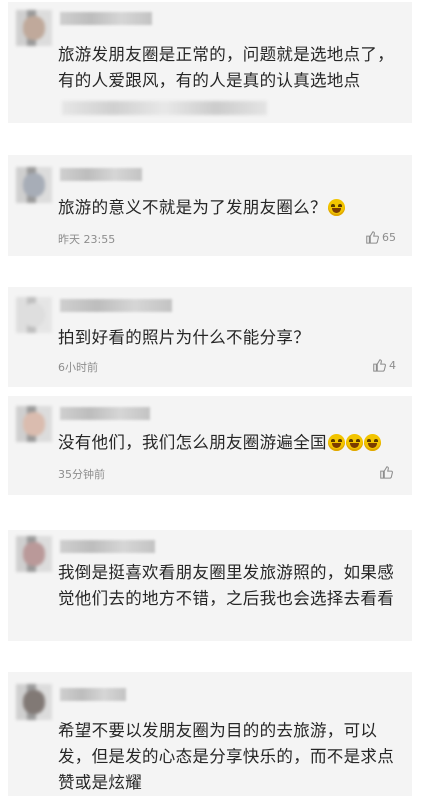  Describe the element at coordinates (227, 81) in the screenshot. I see `comment-text: 旅游发朋友圈是正常的，问题就是选地点了，有的人爱跟风，有的人是真的认真选地点` at that location.